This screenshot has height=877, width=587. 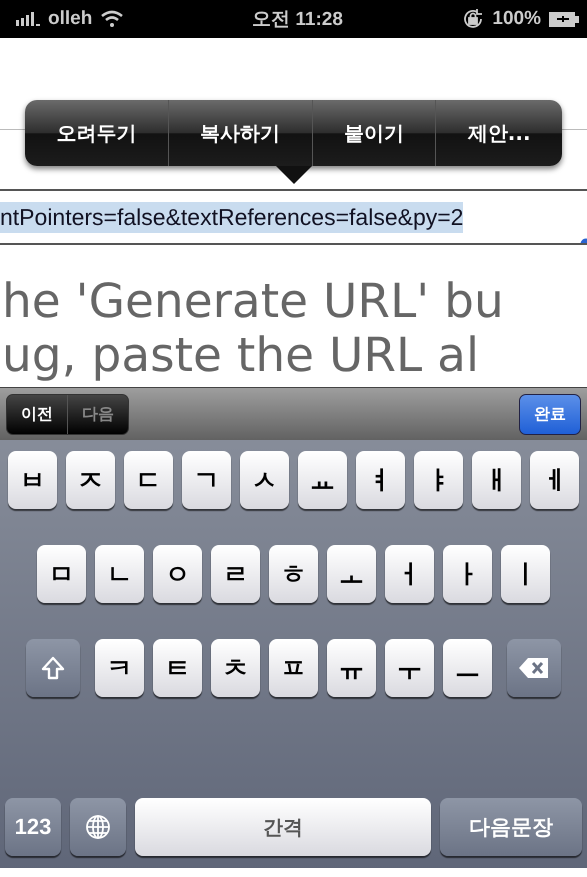 I want to click on key: ㅑ, so click(x=438, y=480).